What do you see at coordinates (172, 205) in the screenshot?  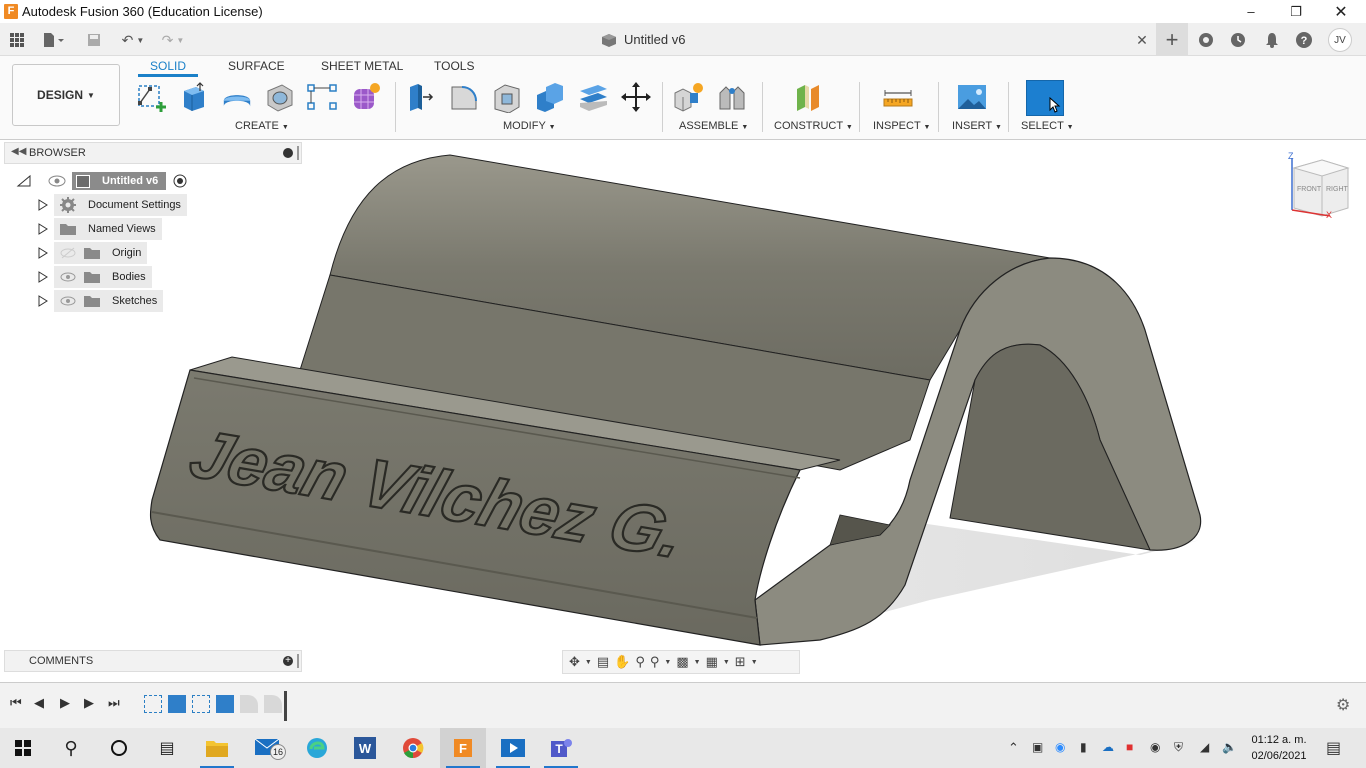 I see `browser-item-document-settings: Document Settings` at bounding box center [172, 205].